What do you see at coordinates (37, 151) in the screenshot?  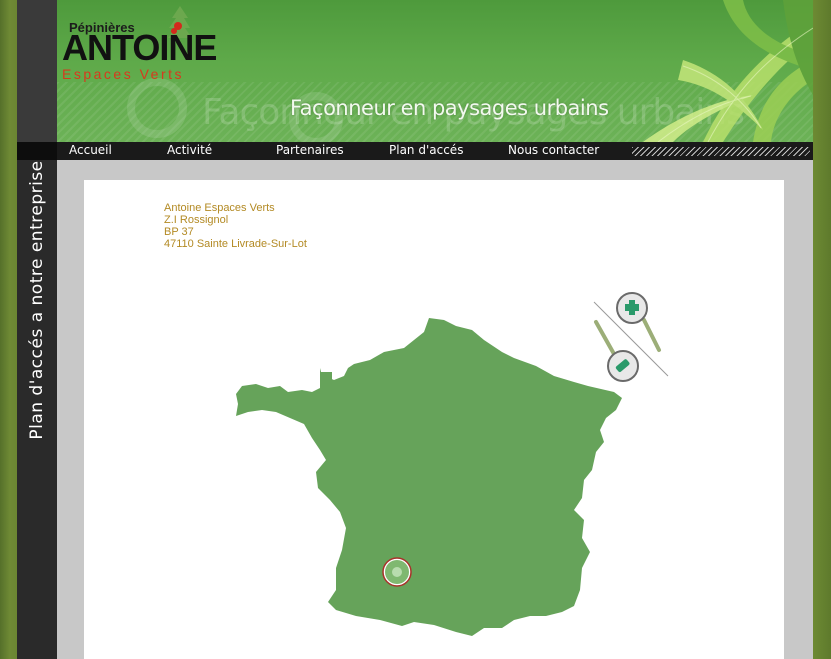 I see `nav-left-cap` at bounding box center [37, 151].